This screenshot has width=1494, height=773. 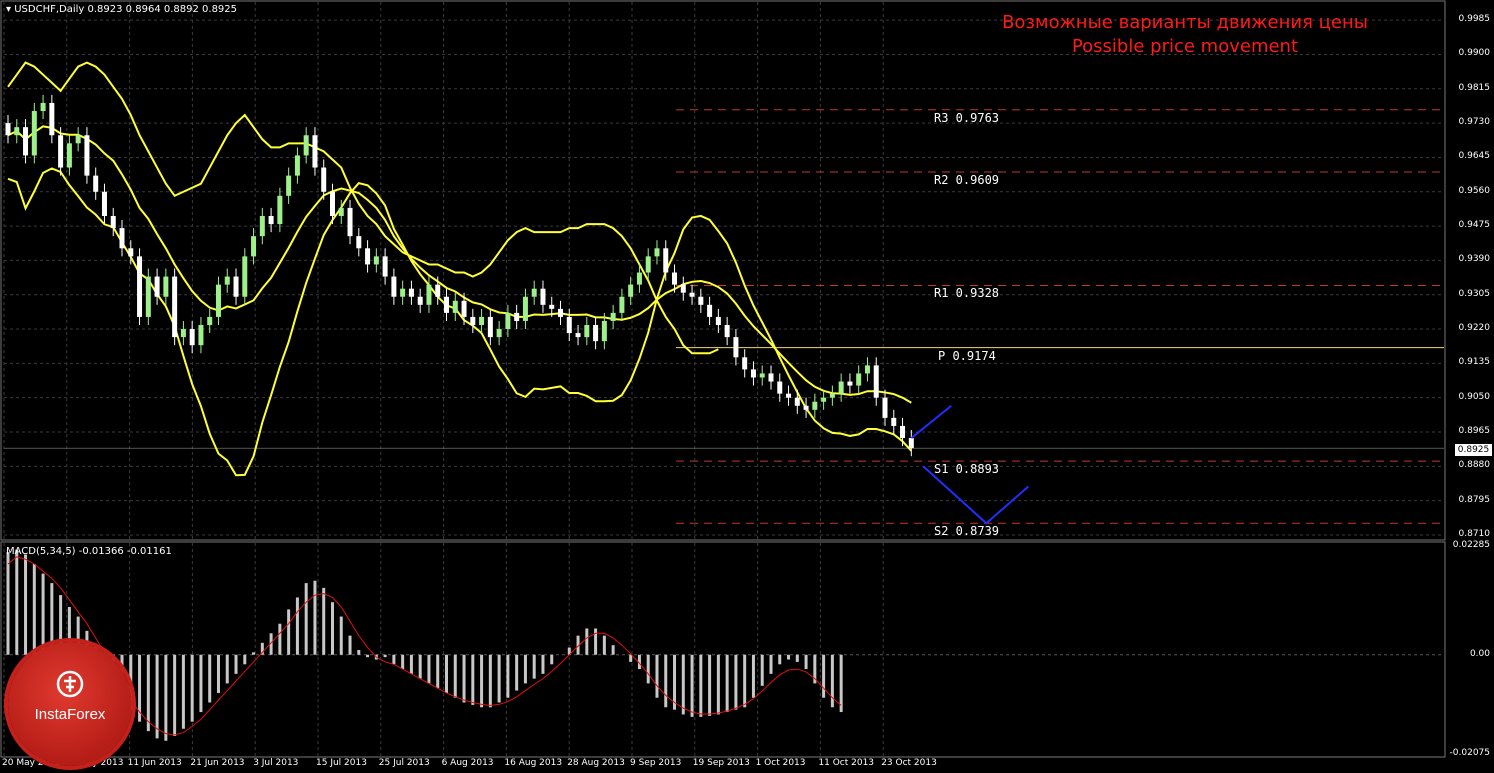 I want to click on level-label-r2: R2 0.9609, so click(x=967, y=179).